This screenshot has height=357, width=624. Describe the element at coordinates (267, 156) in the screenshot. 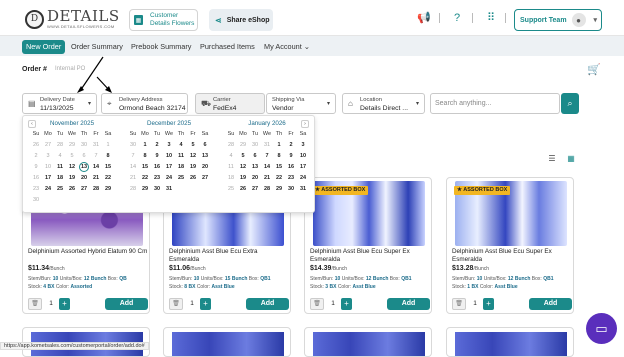

I see `calendar-day: 7` at that location.